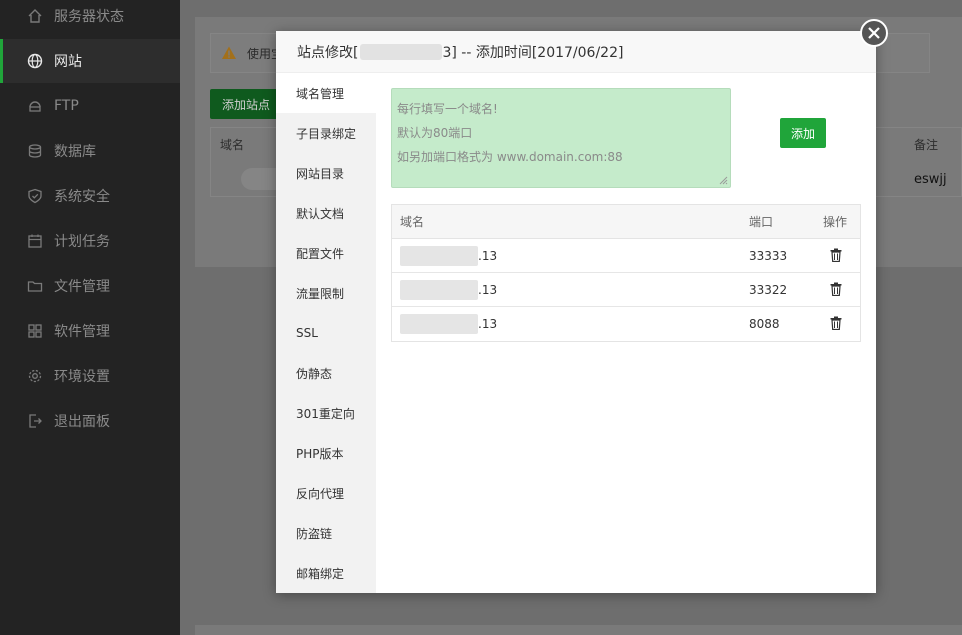  Describe the element at coordinates (326, 453) in the screenshot. I see `tab-php-version: PHP版本` at that location.